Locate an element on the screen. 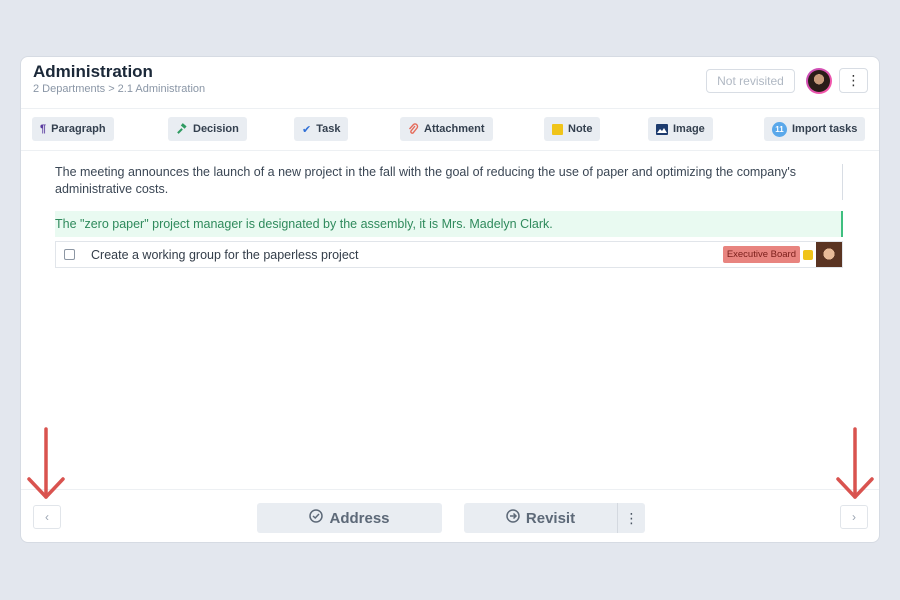  task-button-label: Task is located at coordinates (328, 129).